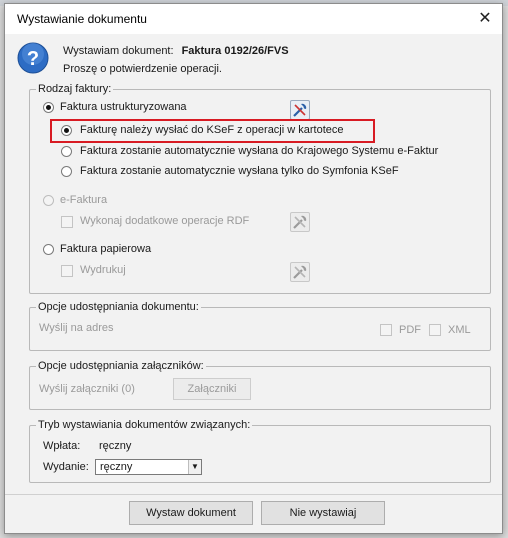 Image resolution: width=508 pixels, height=538 pixels. I want to click on send-attachments-label: Wyślij załączniki (0), so click(87, 389).